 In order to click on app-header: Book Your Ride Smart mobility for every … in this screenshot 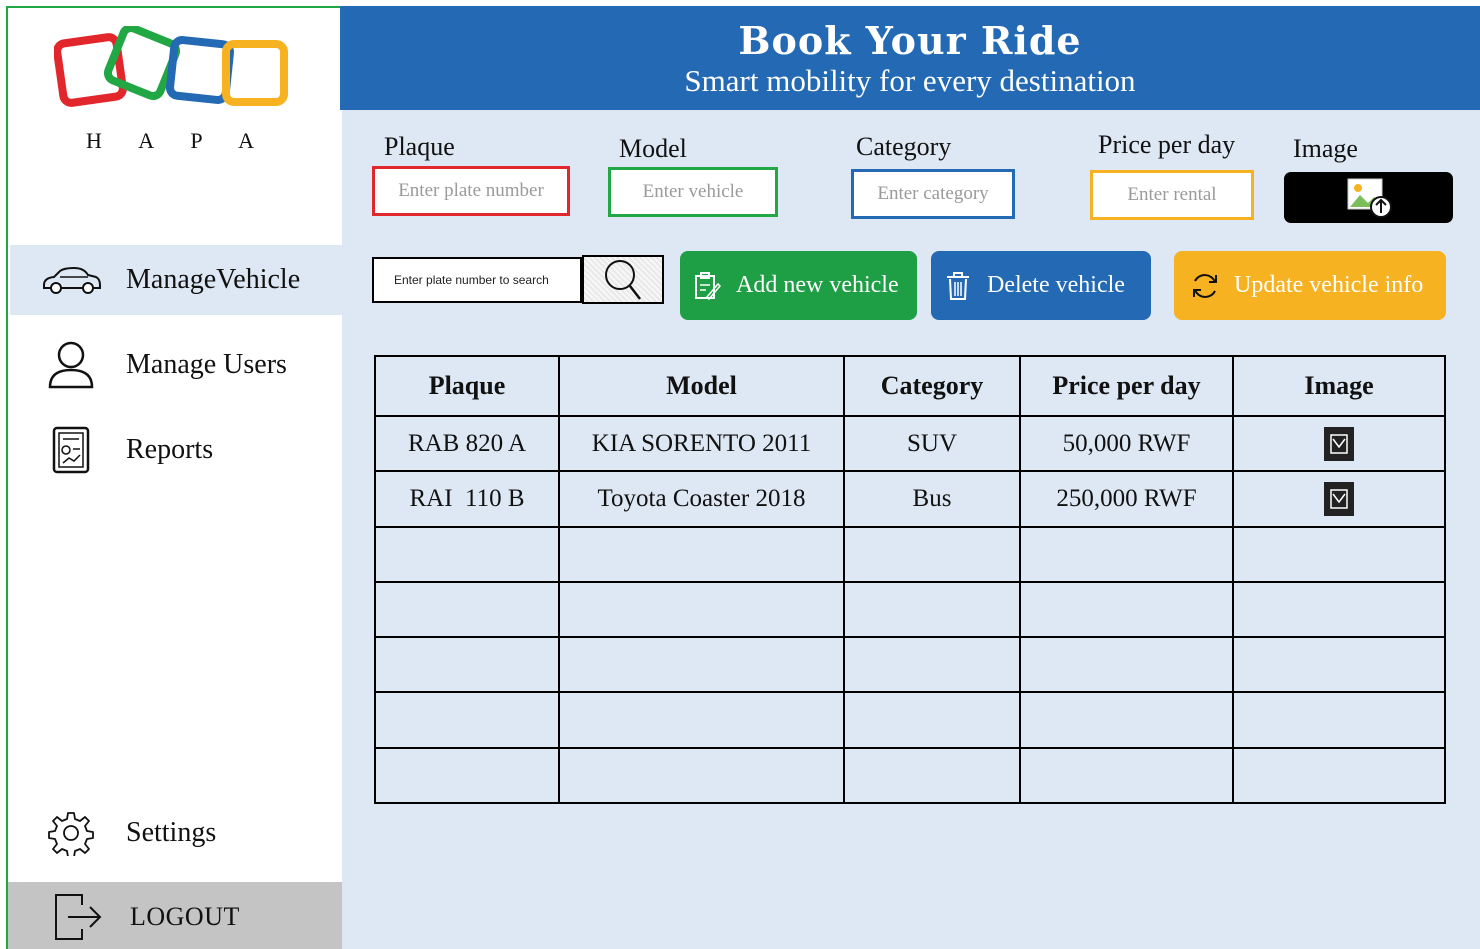, I will do `click(910, 58)`.